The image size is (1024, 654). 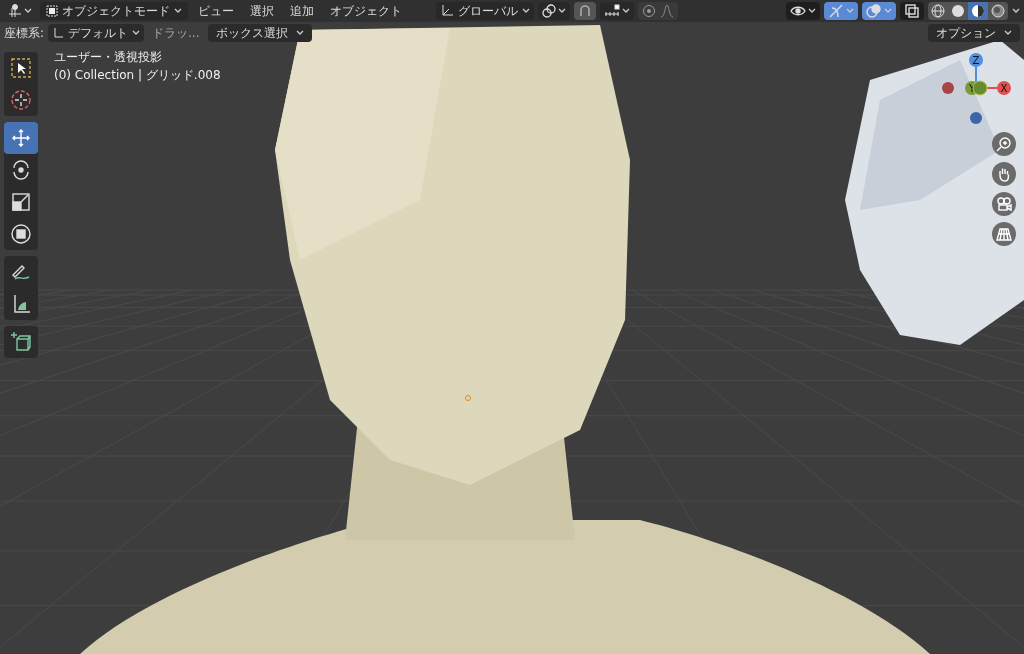 I want to click on hand-icon, so click(x=1004, y=174).